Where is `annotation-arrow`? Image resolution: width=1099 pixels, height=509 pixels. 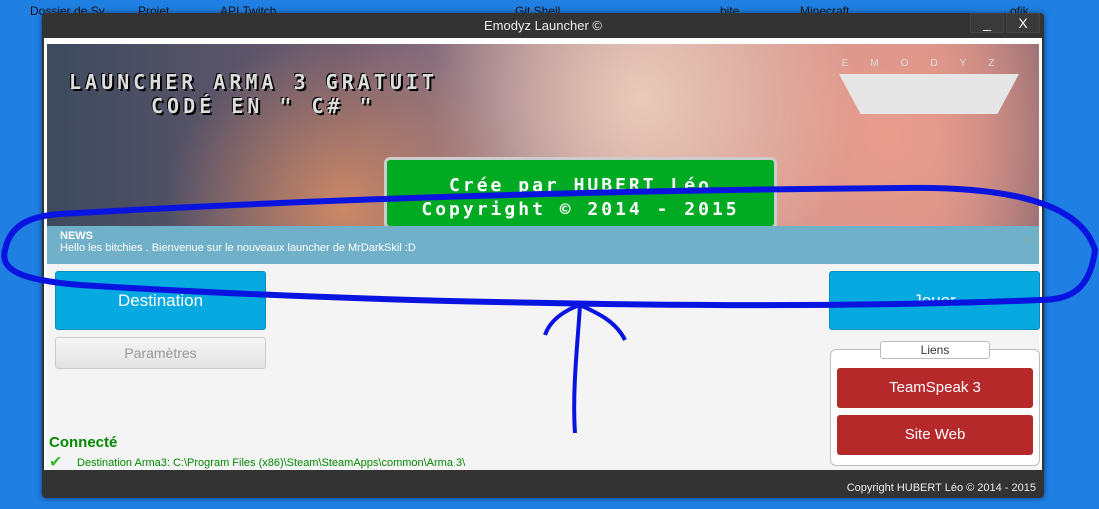 annotation-arrow is located at coordinates (585, 368).